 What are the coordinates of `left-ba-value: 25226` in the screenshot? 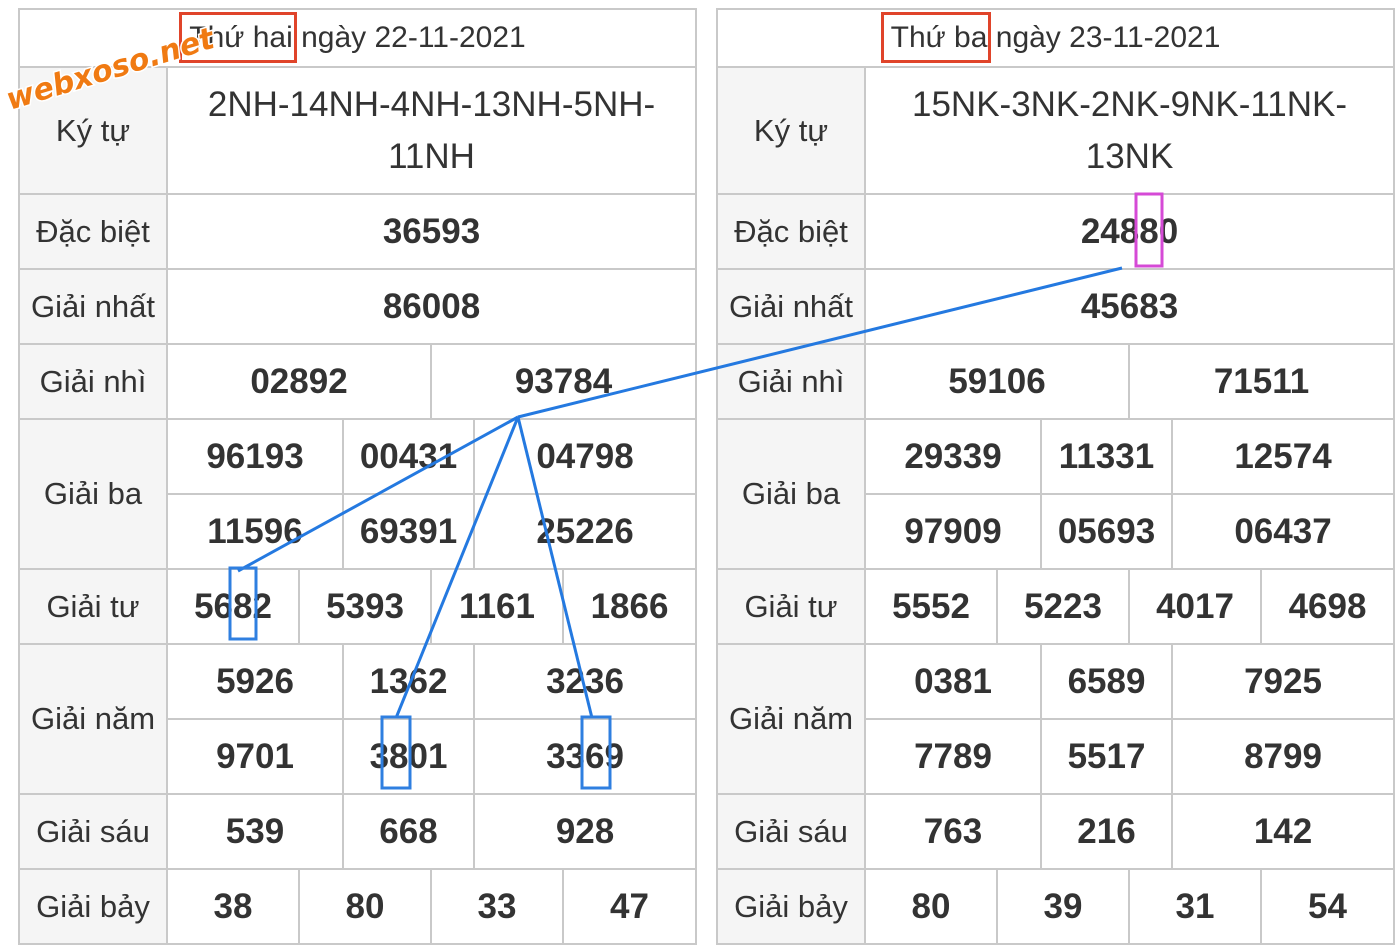 It's located at (585, 531).